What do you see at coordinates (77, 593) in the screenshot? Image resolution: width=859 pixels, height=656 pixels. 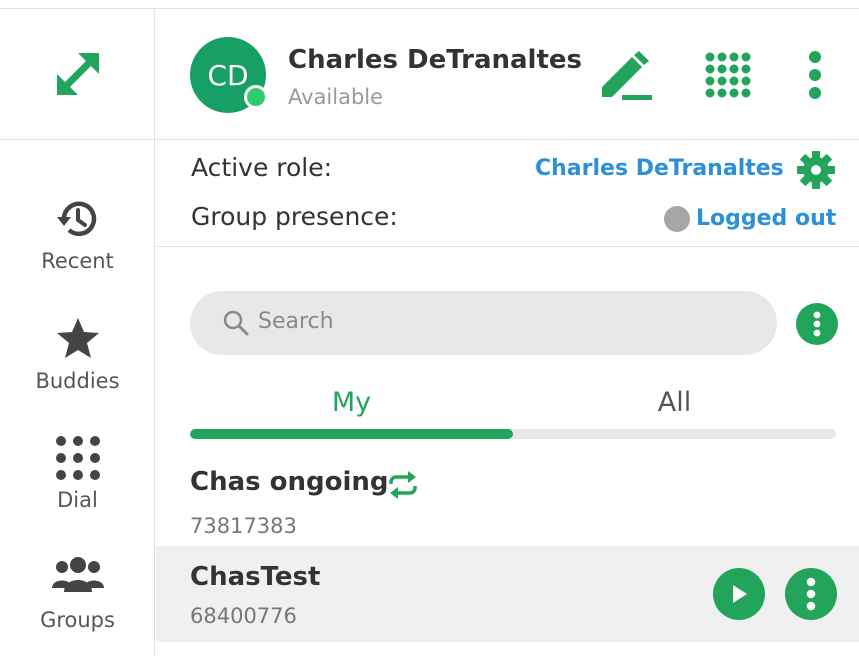 I see `nav-groups: Groups` at bounding box center [77, 593].